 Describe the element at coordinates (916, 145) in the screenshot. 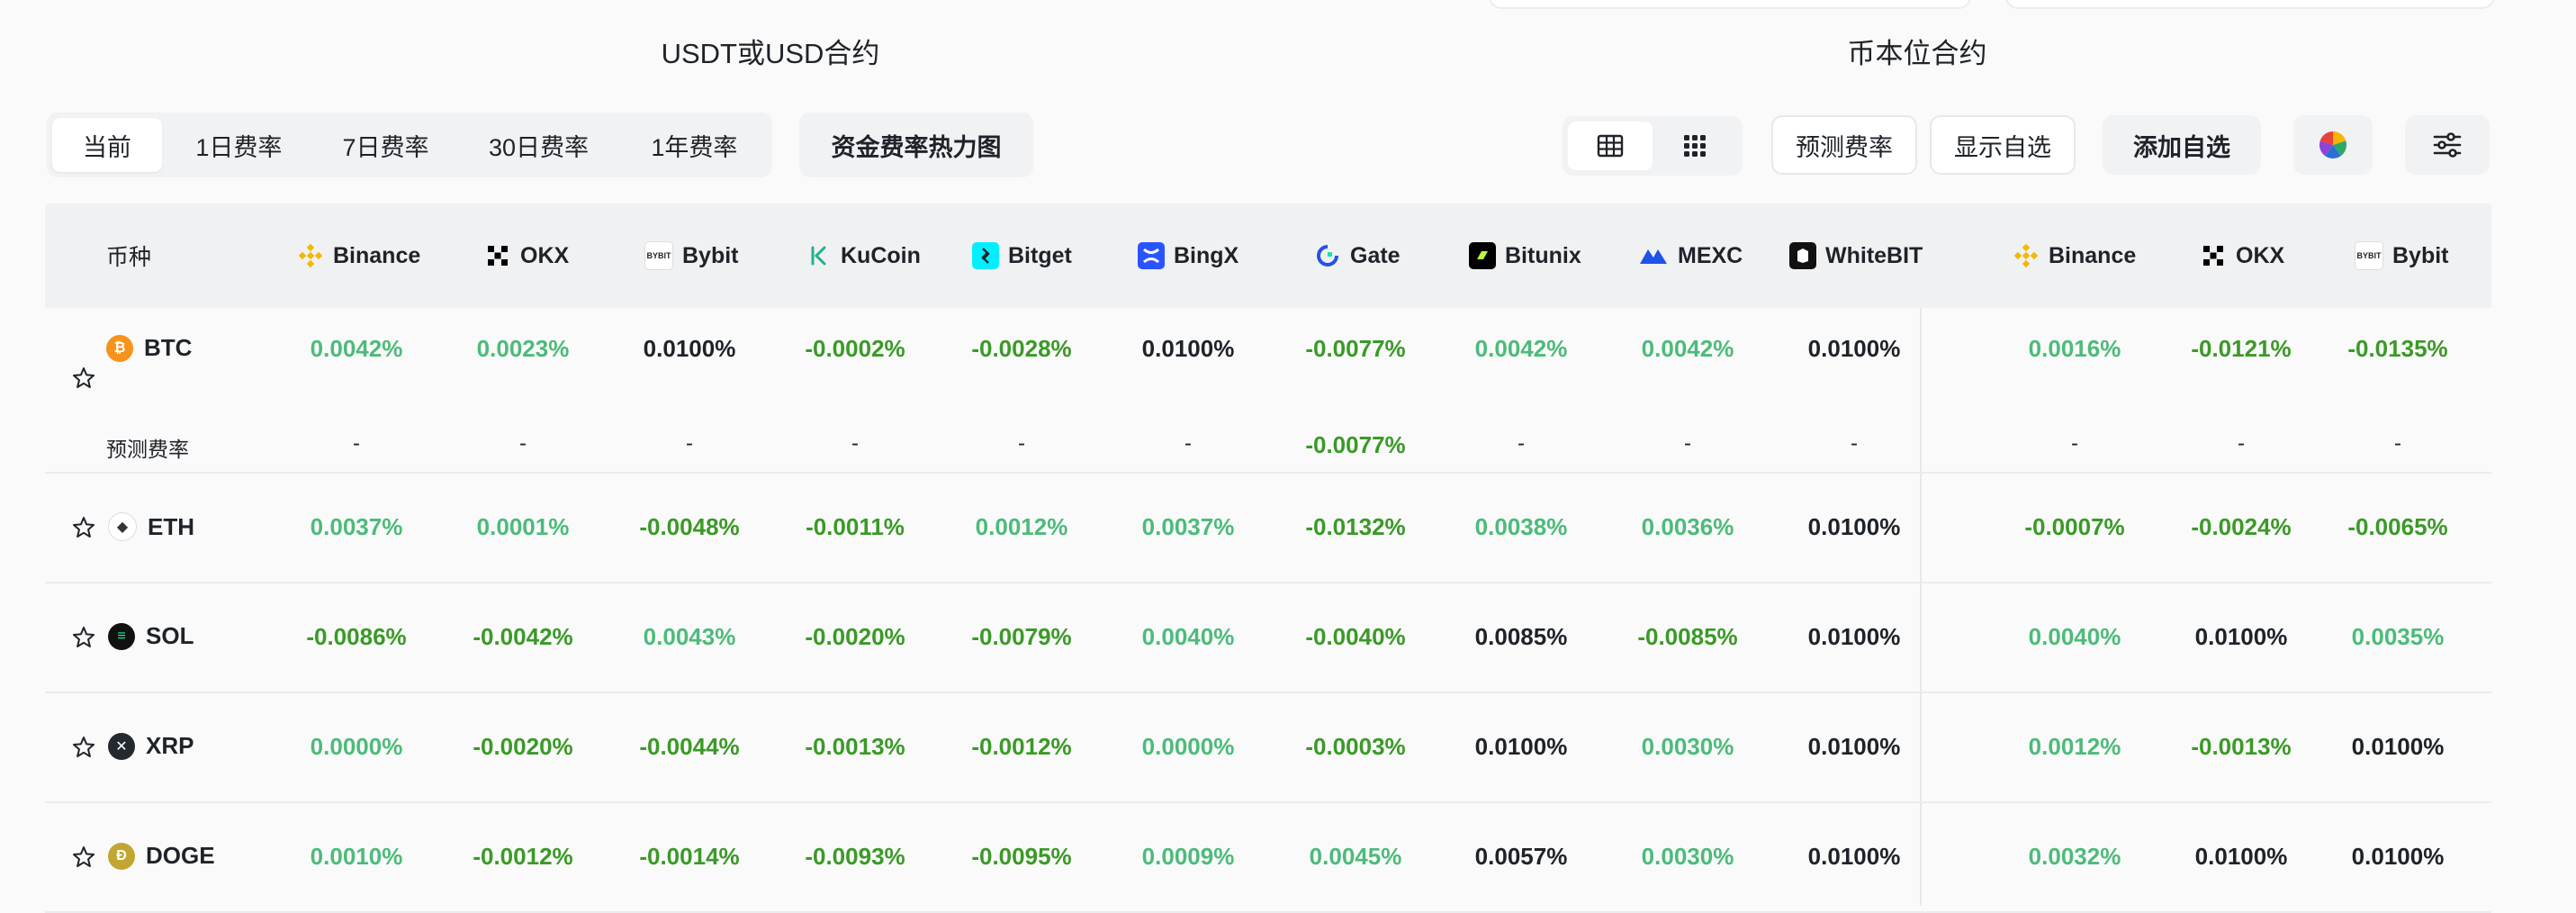

I see `heatmap-button: 资金费率热力图` at that location.